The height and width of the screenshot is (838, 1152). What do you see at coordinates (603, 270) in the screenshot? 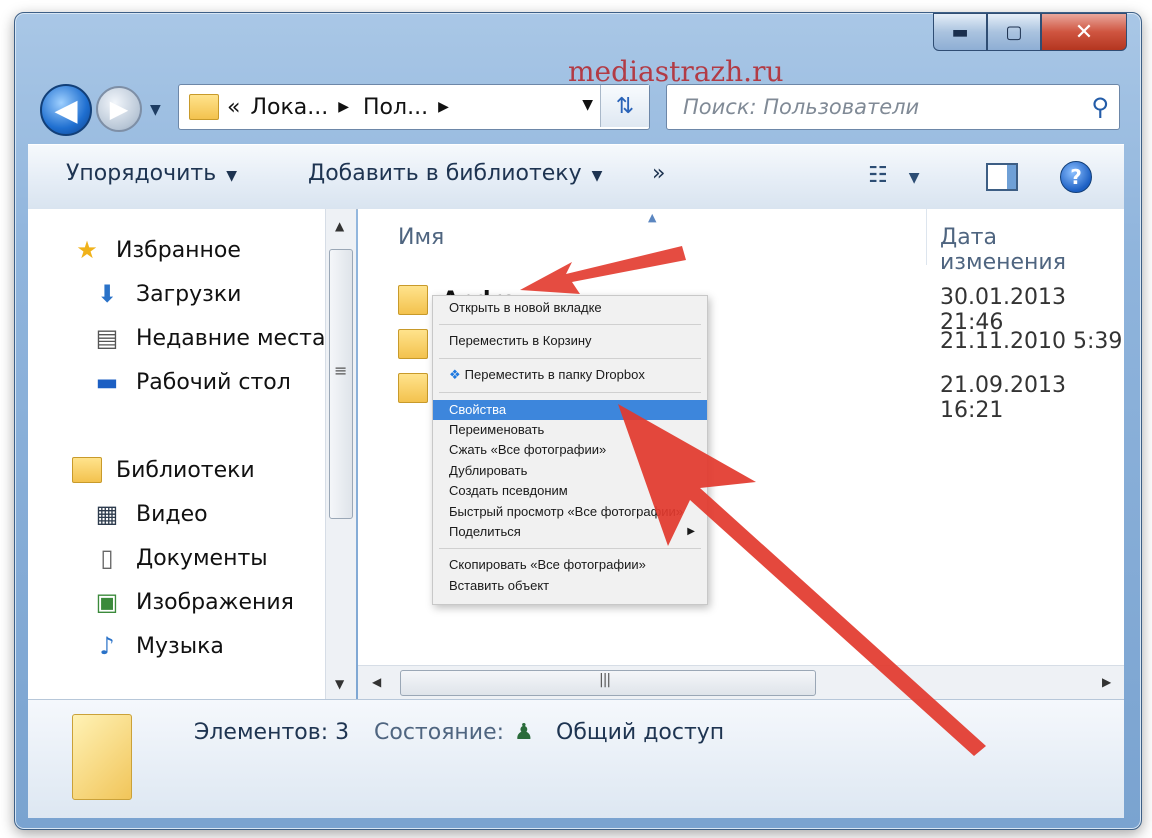
I see `annotation-arrow-upper` at bounding box center [603, 270].